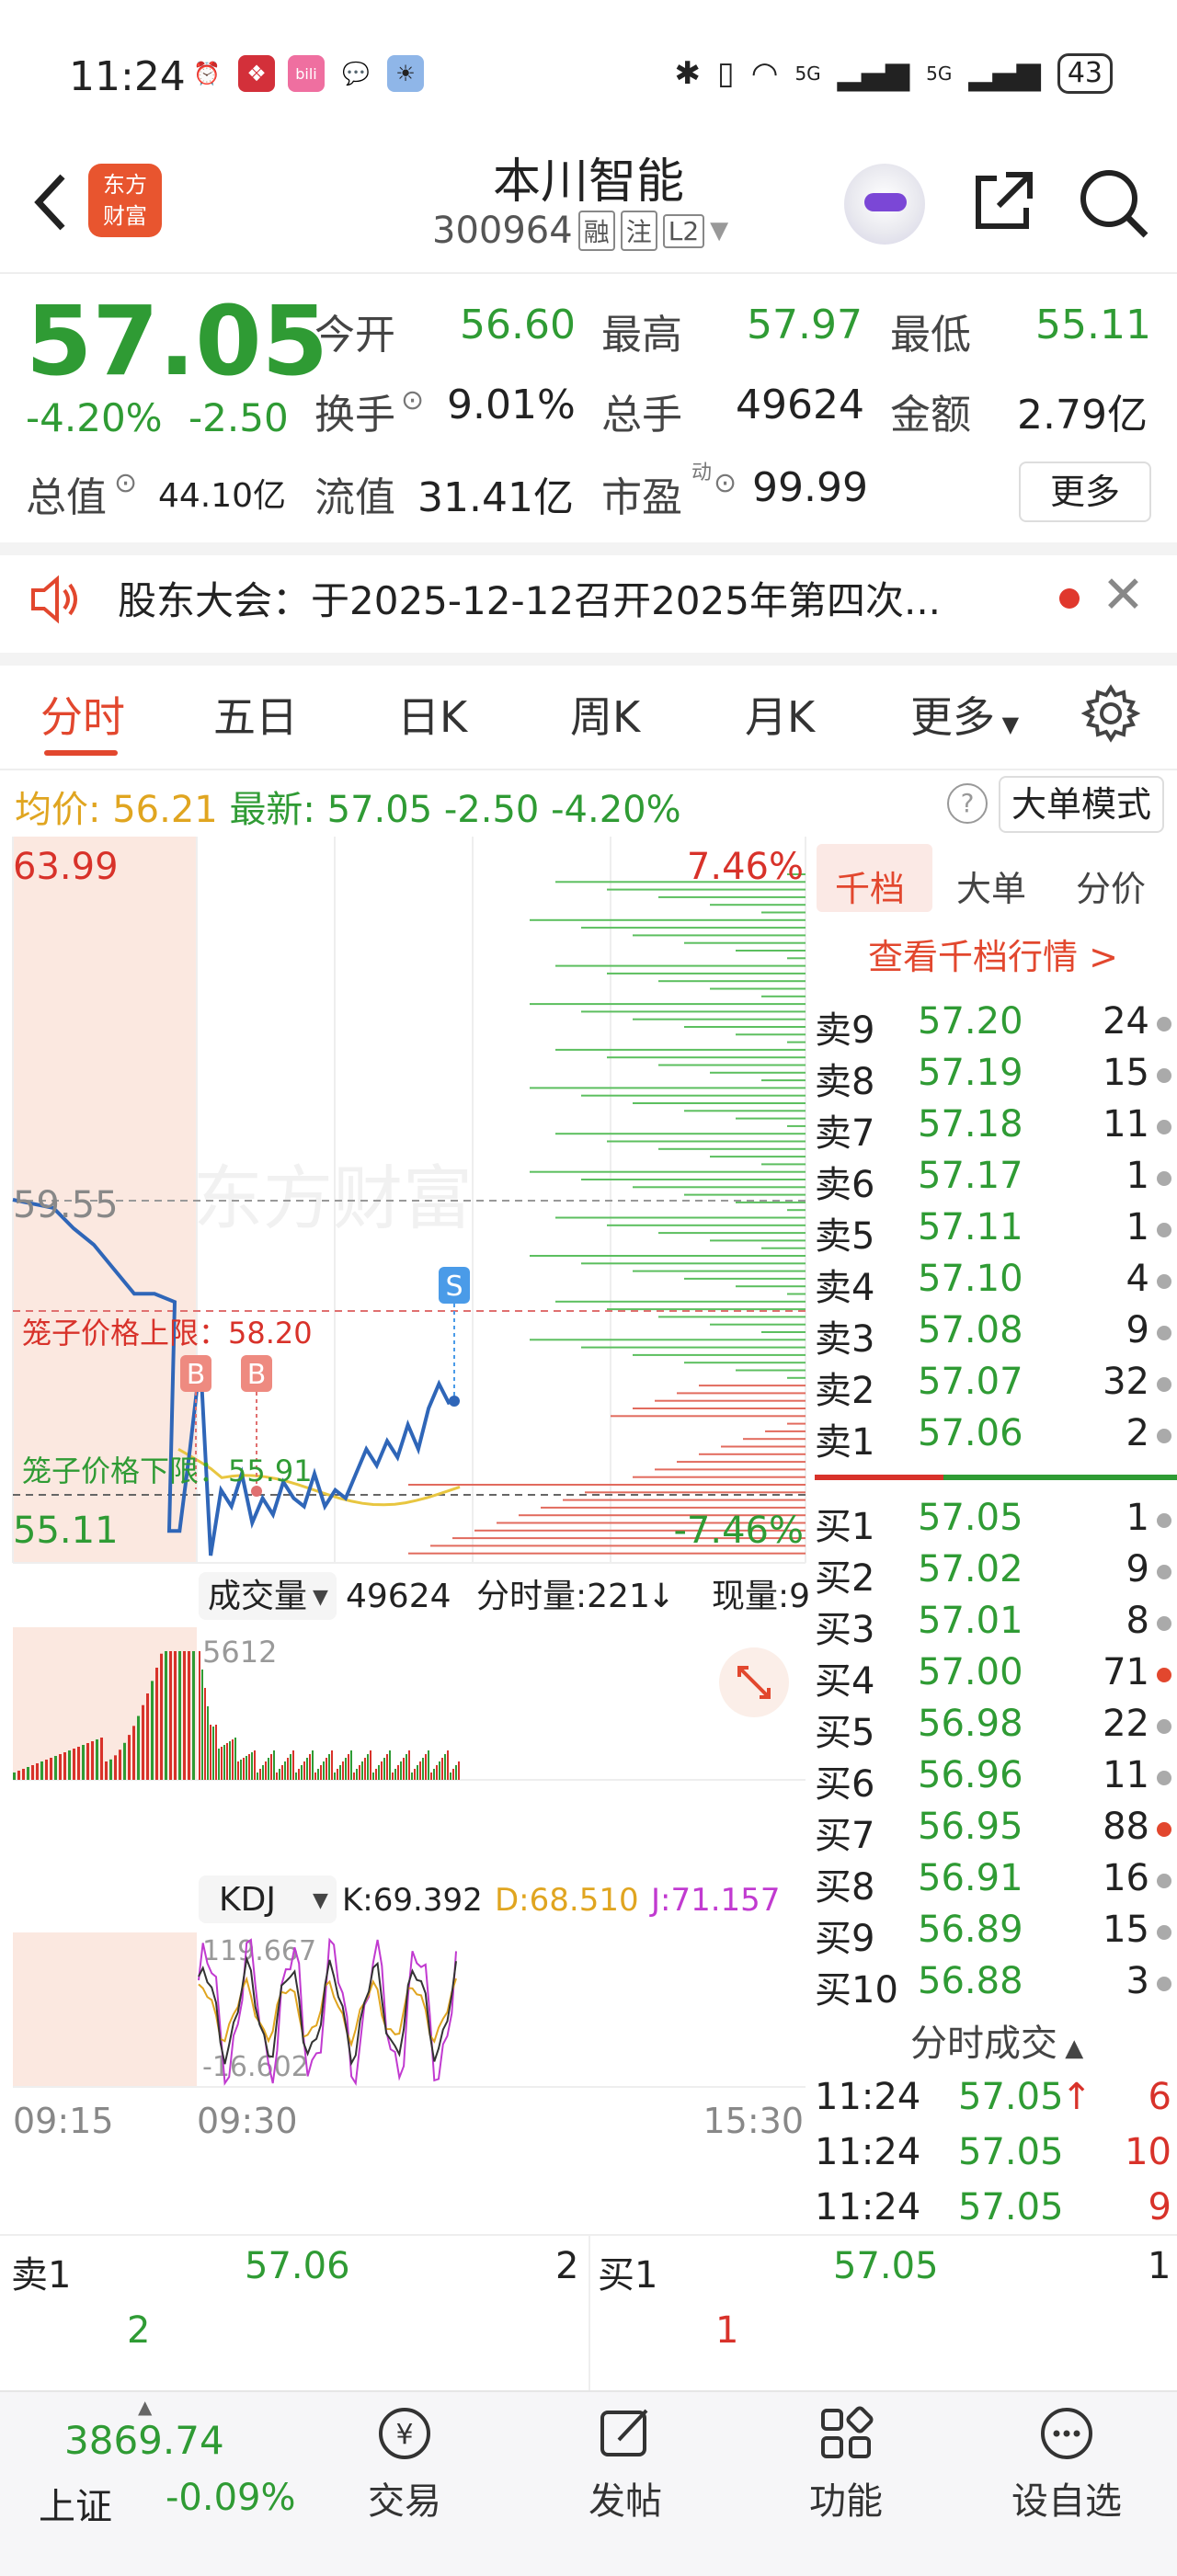 The image size is (1177, 2576). What do you see at coordinates (1137, 1330) in the screenshot?
I see `ask-qty: 9` at bounding box center [1137, 1330].